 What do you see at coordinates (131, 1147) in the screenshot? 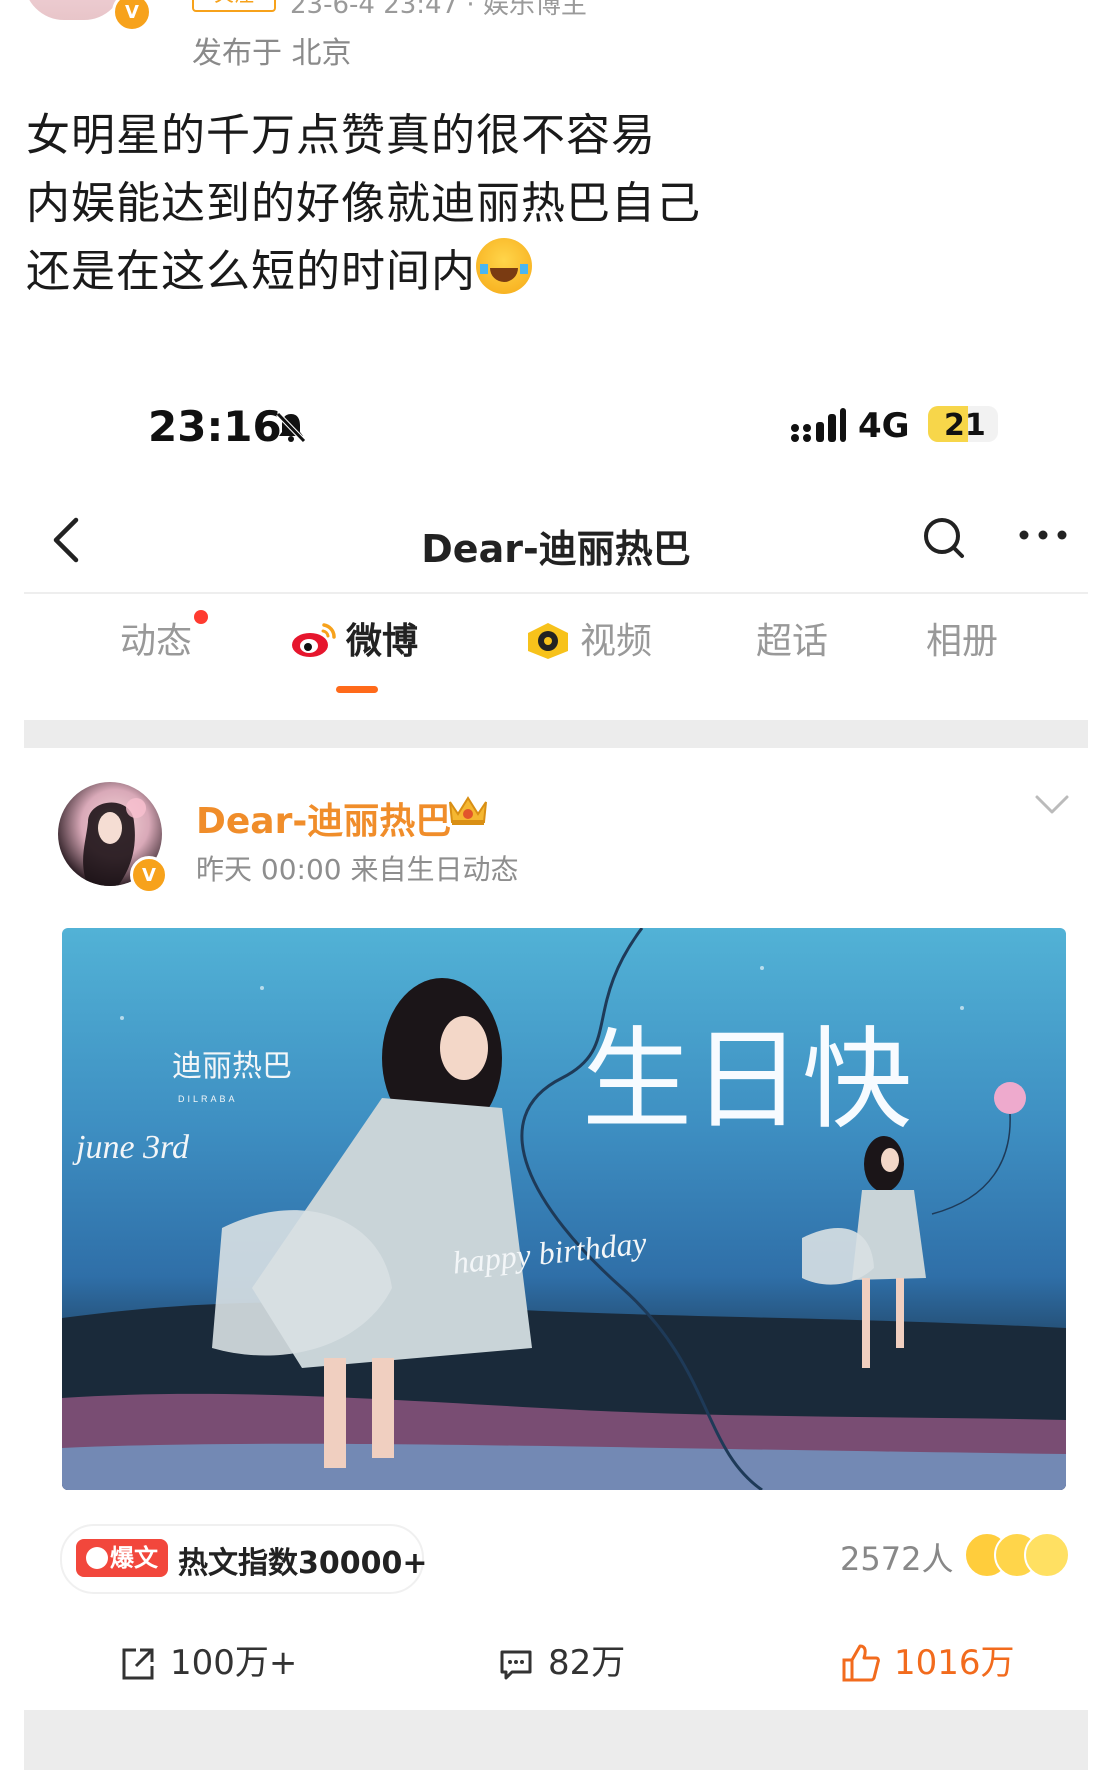
I see `poster-date: june 3rd` at bounding box center [131, 1147].